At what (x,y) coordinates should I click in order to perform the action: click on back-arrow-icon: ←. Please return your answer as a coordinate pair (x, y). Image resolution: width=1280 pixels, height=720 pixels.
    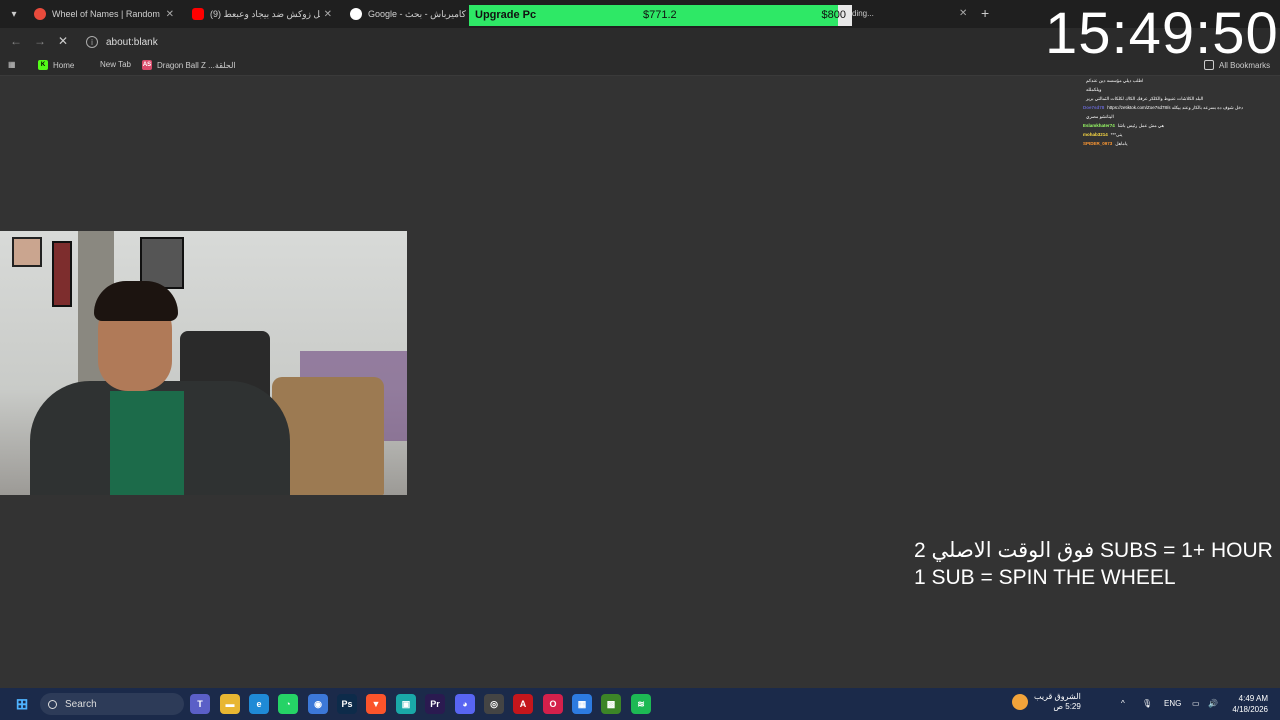
    Looking at the image, I should click on (16, 41).